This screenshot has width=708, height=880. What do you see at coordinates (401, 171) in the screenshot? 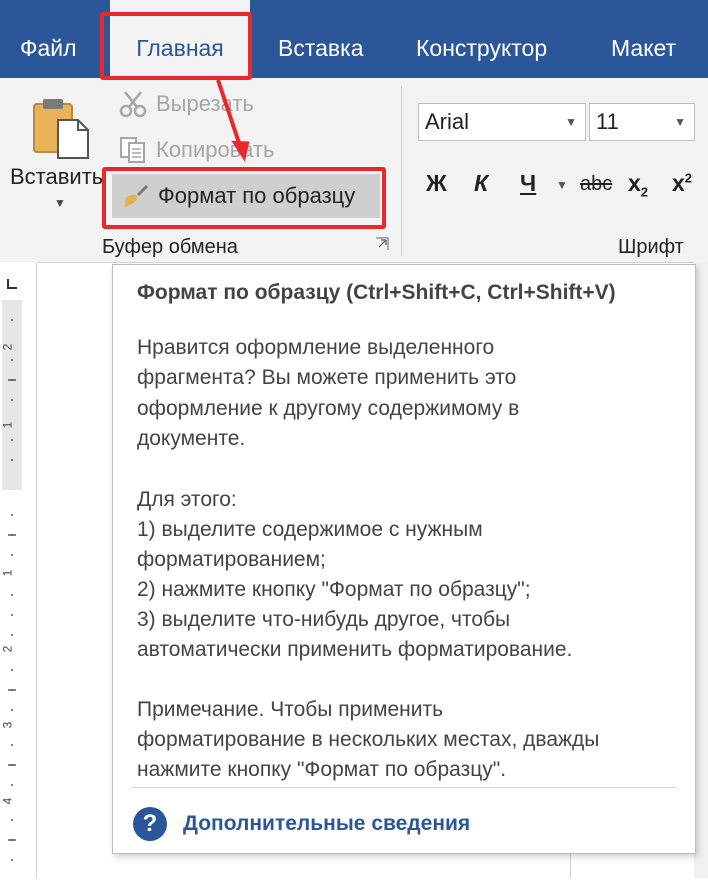
I see `group-separator` at bounding box center [401, 171].